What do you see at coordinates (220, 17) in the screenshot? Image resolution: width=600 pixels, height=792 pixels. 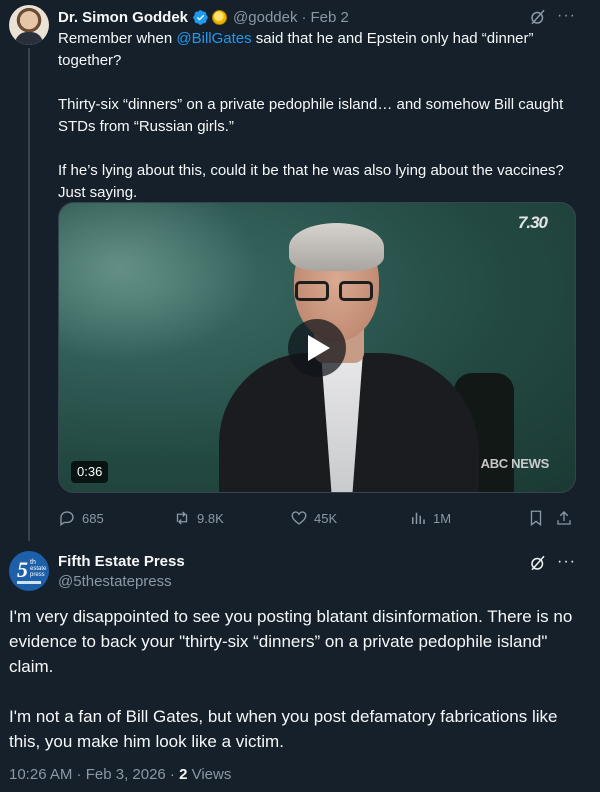 I see `gold-badge-icon` at bounding box center [220, 17].